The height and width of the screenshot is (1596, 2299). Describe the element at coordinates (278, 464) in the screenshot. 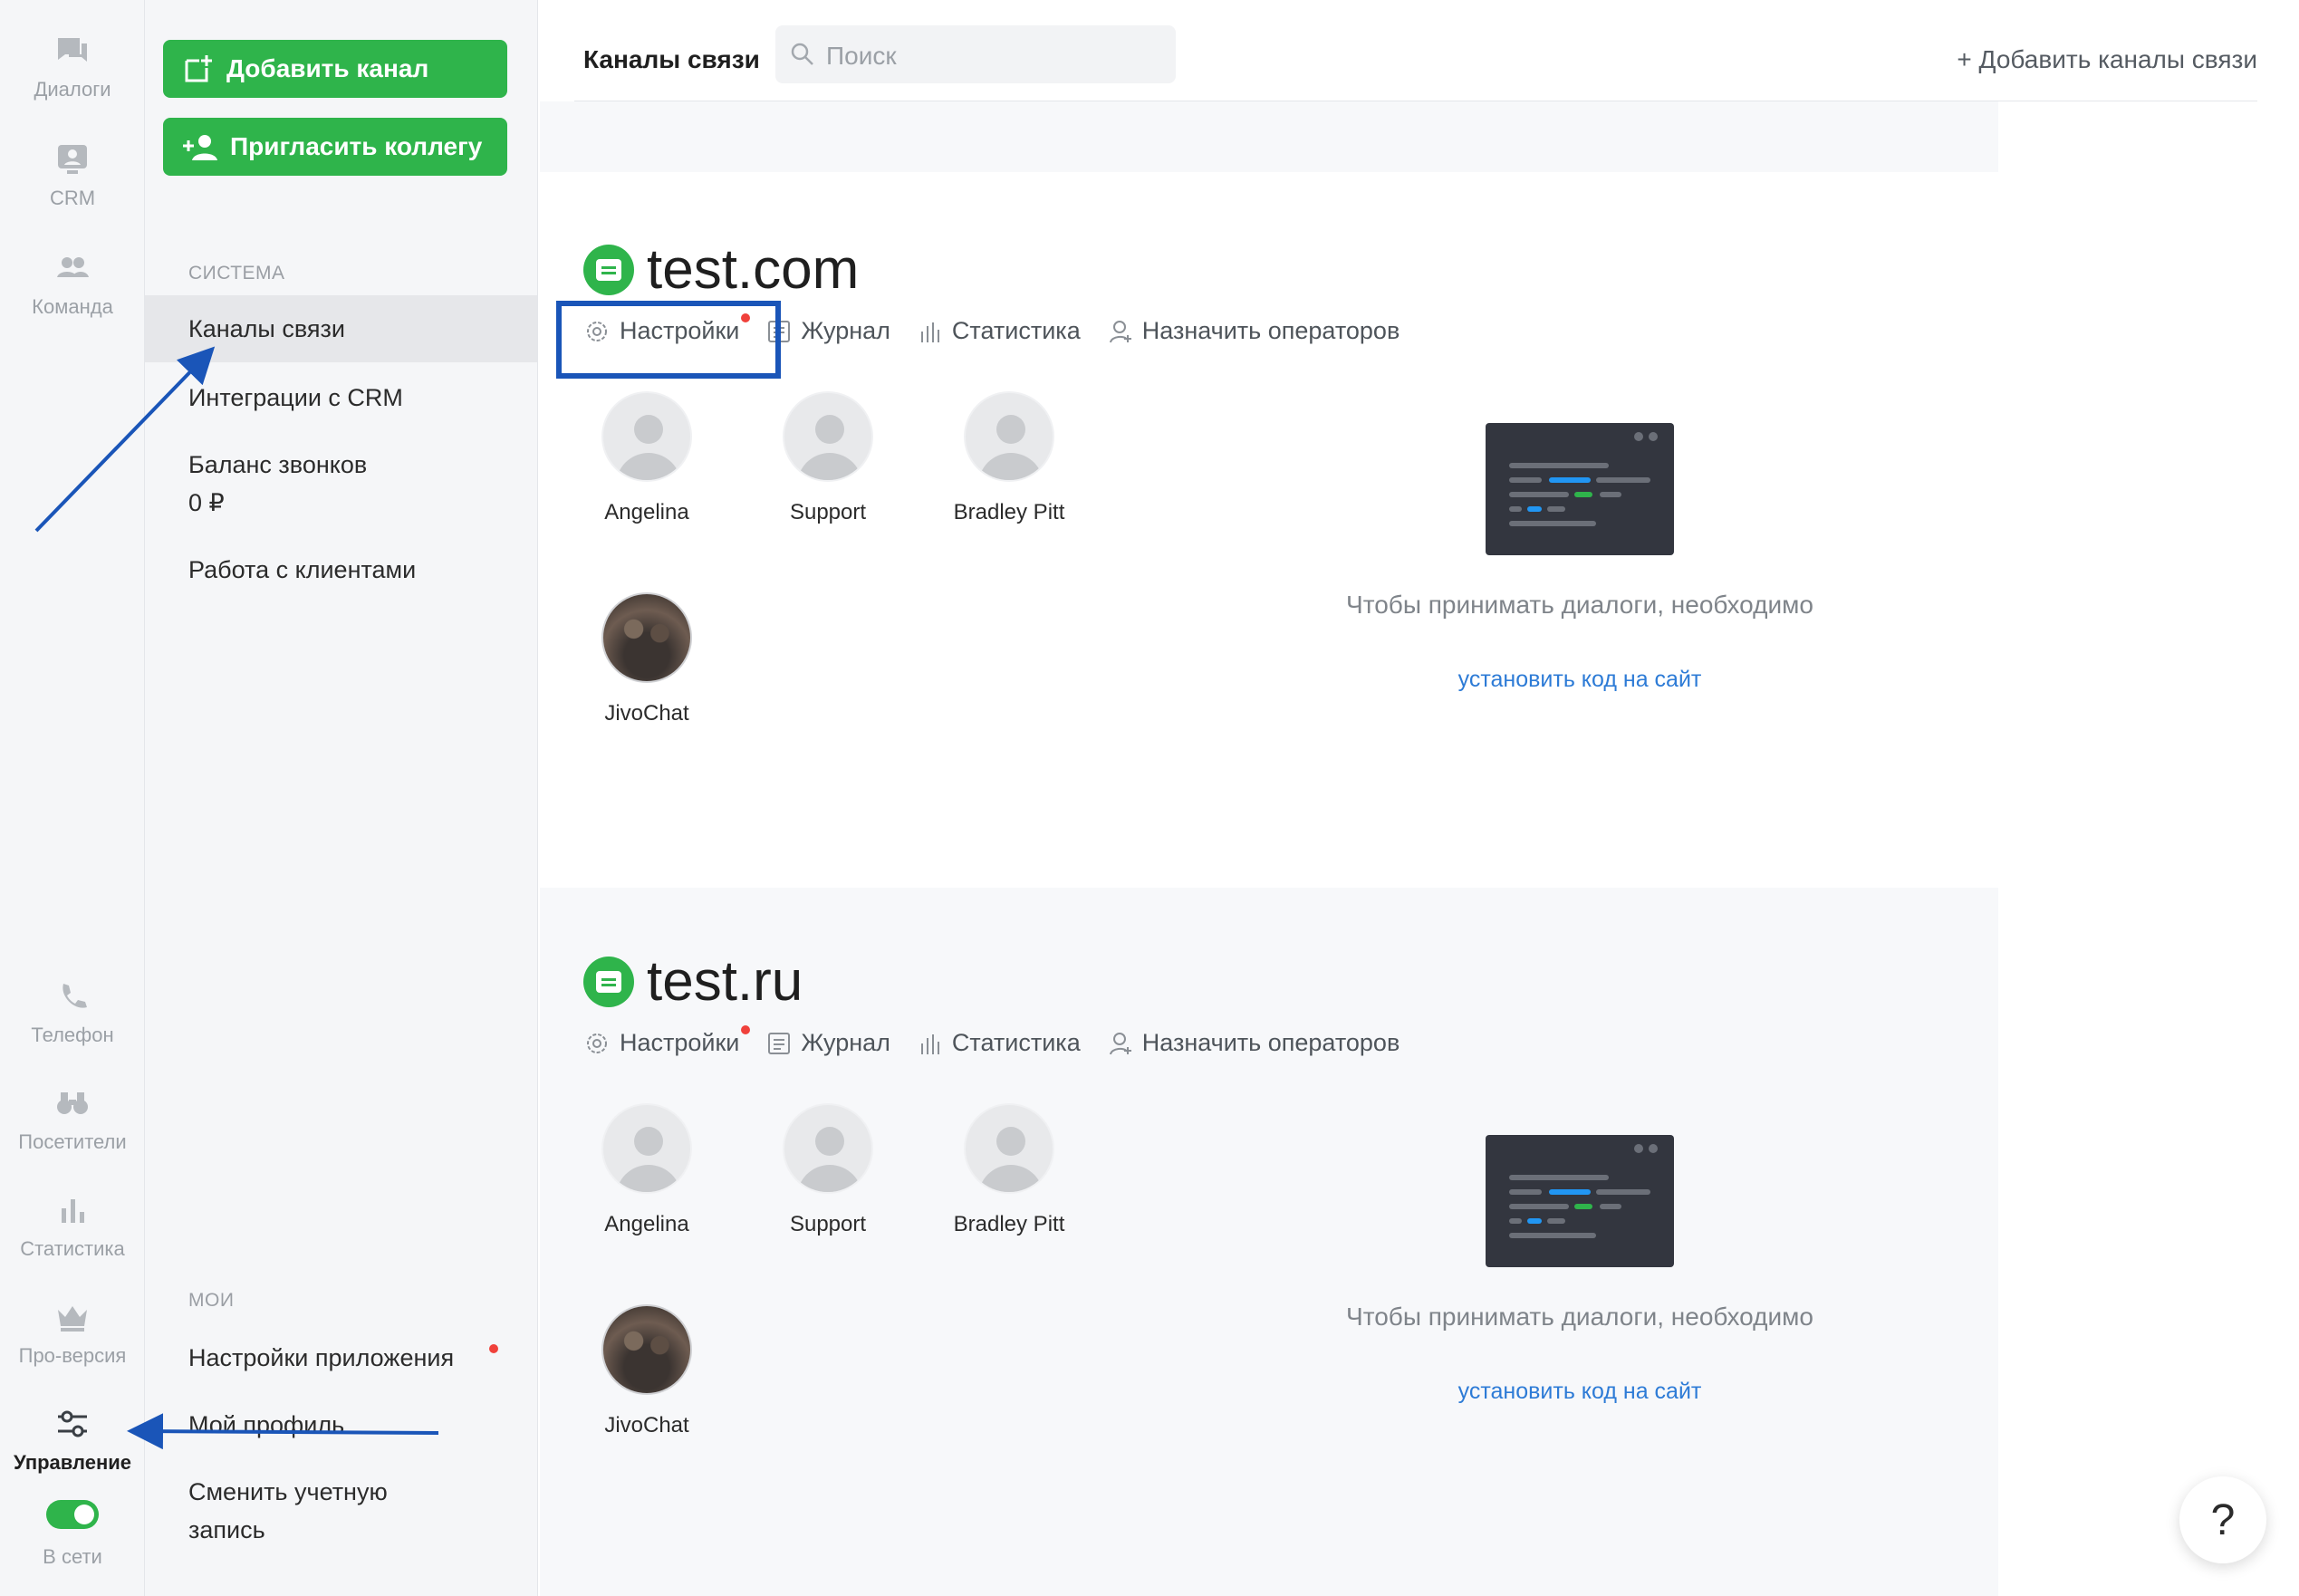

I see `call-balance-label: Баланс звонков` at that location.